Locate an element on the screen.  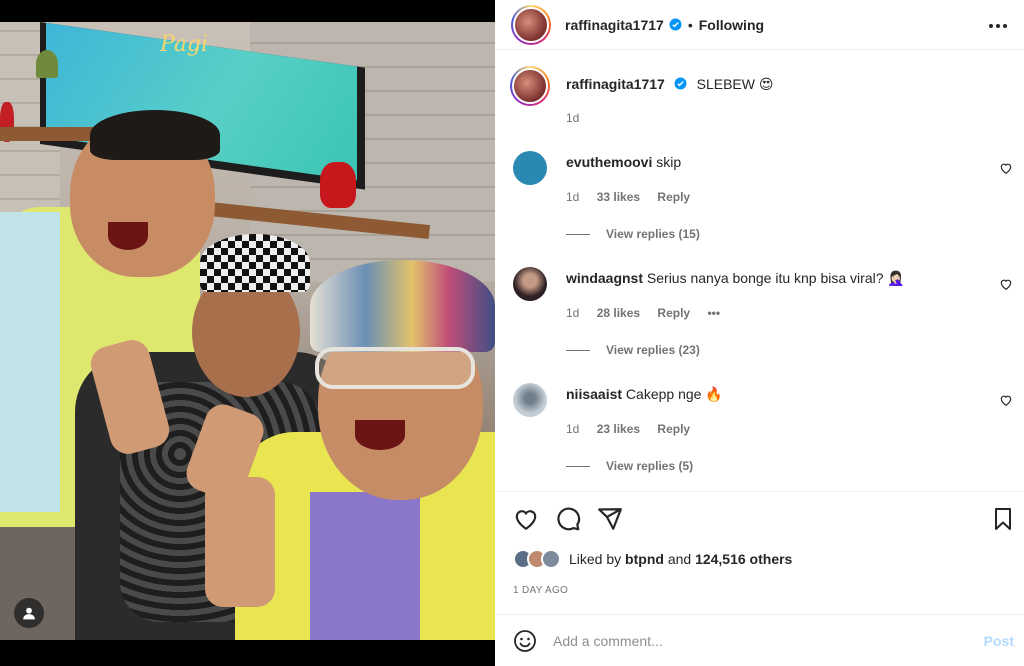
comment-likes: 33 likes is located at coordinates (618, 197).